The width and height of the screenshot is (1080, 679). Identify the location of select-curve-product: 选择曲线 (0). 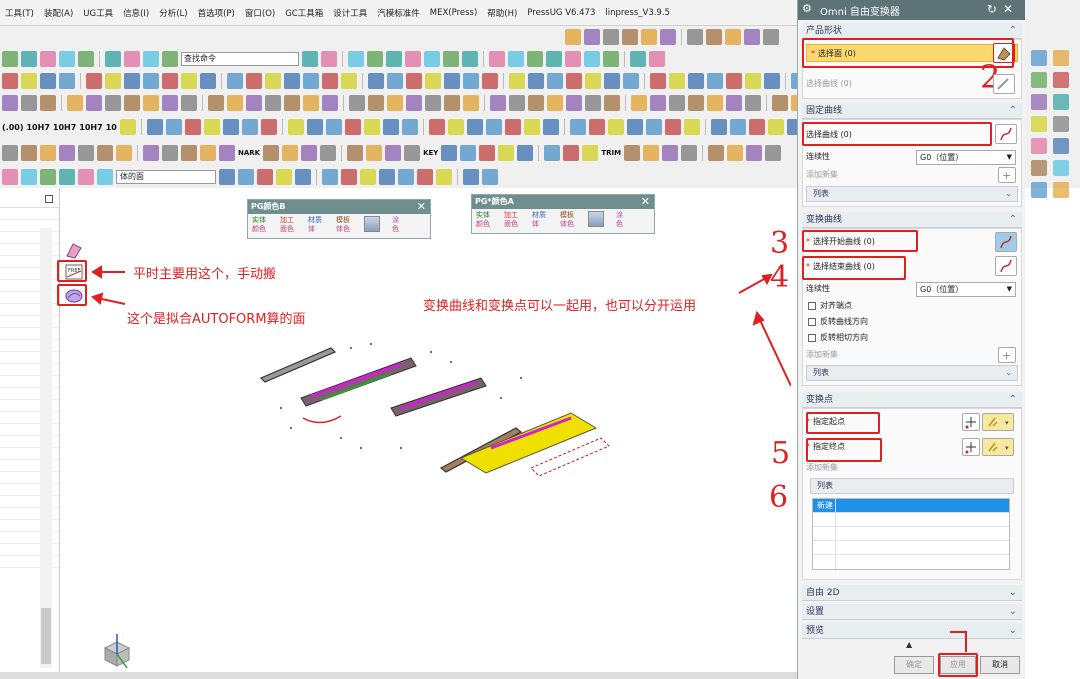
(912, 84).